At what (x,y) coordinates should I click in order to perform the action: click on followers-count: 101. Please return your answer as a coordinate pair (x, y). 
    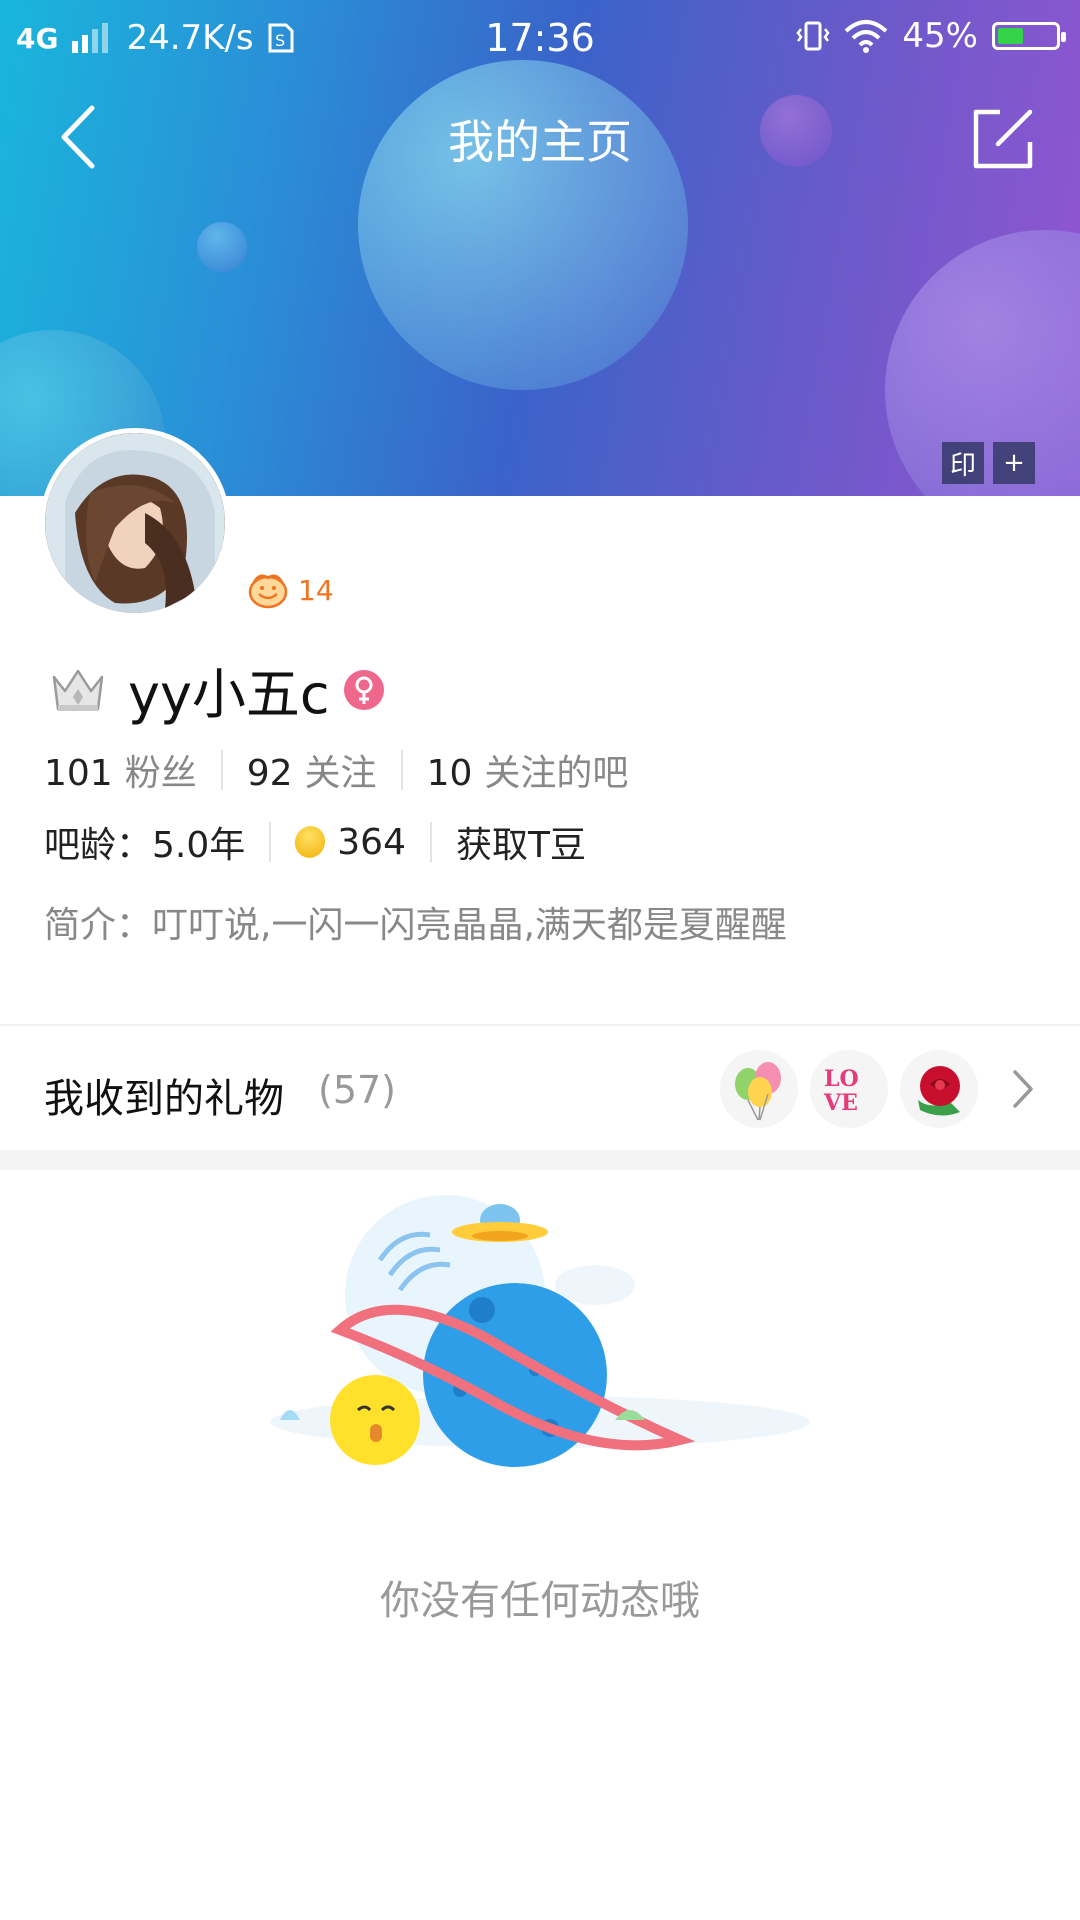
    Looking at the image, I should click on (78, 773).